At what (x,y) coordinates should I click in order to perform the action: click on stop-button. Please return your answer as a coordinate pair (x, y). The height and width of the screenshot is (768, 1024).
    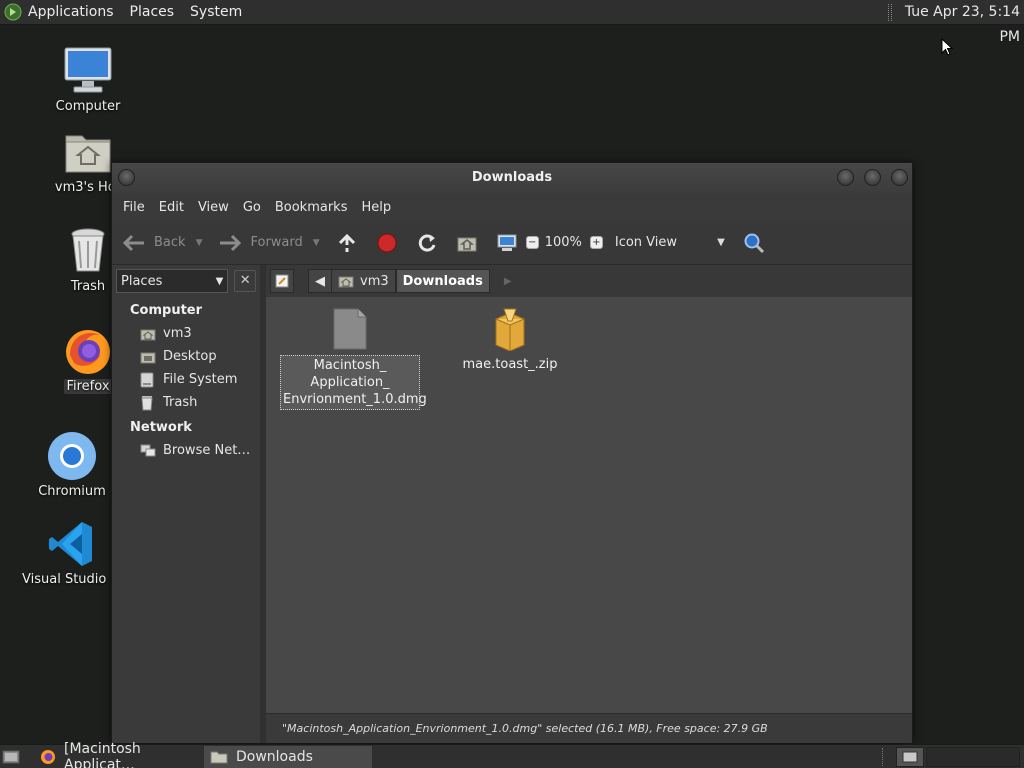
    Looking at the image, I should click on (387, 243).